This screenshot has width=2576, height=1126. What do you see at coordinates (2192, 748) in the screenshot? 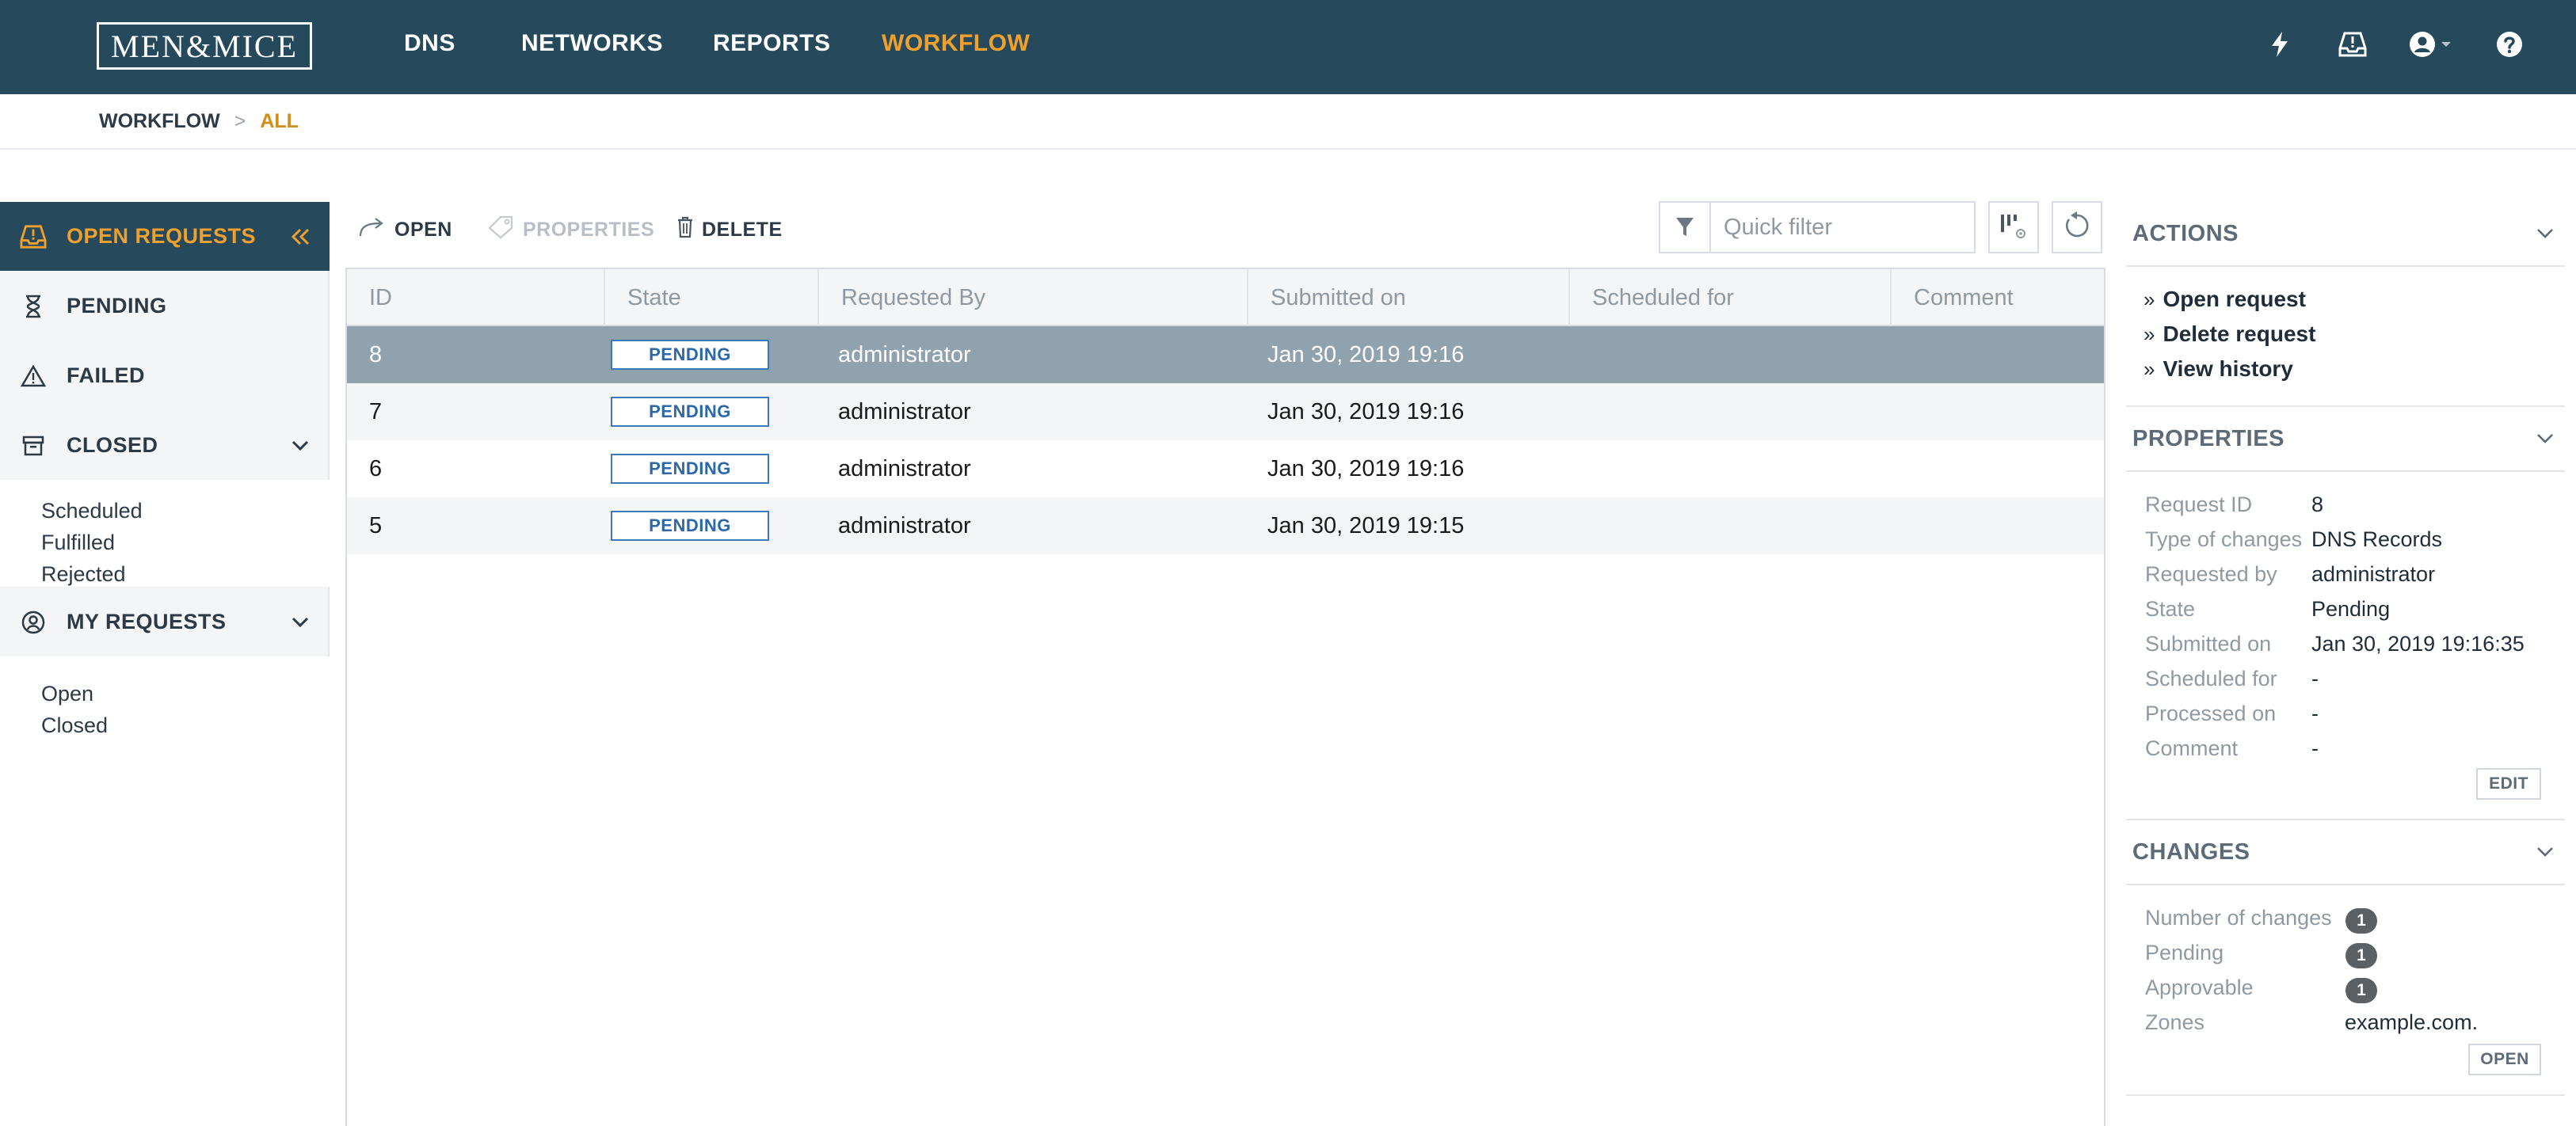
I see `prop-label-comment: Comment` at bounding box center [2192, 748].